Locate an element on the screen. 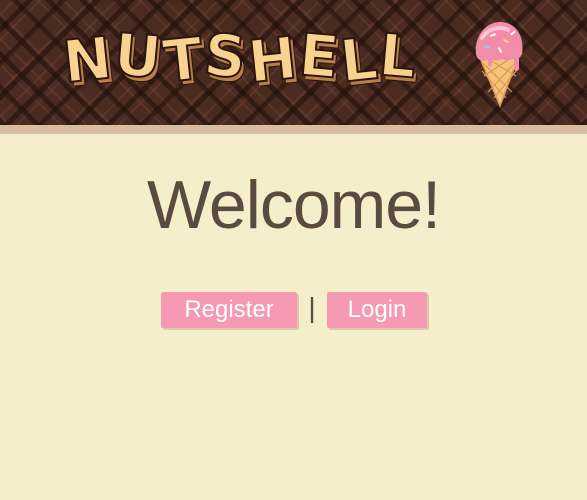 The width and height of the screenshot is (587, 500). ice-cream-cone-icon is located at coordinates (499, 65).